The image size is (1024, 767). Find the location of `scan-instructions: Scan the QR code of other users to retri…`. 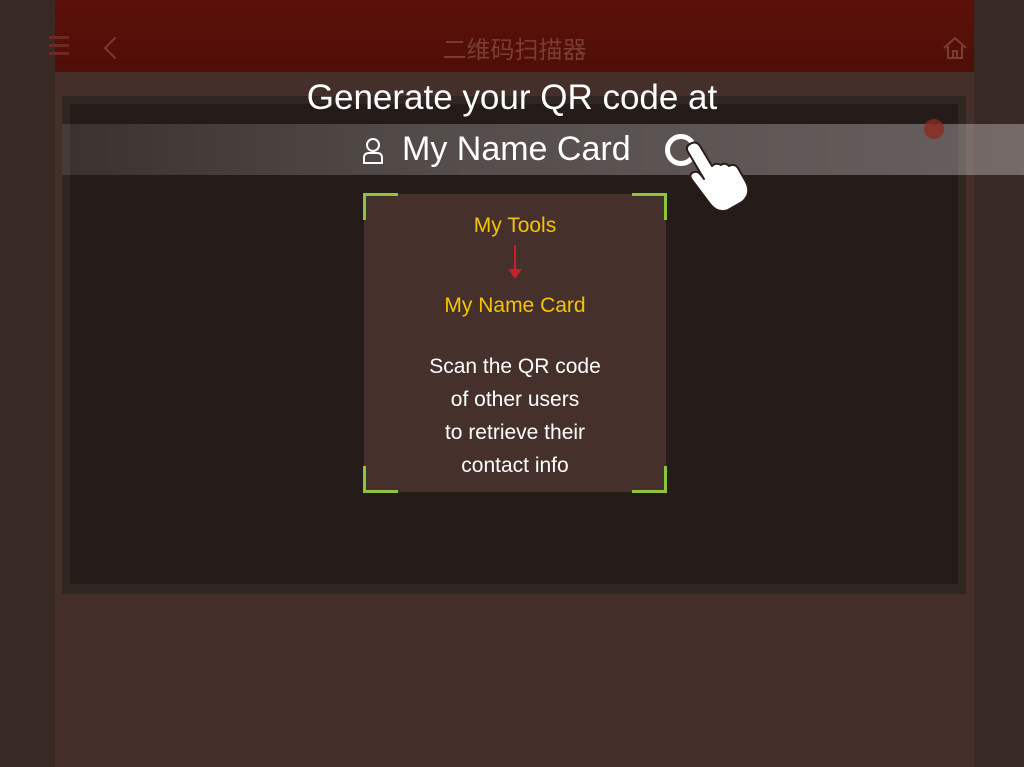

scan-instructions: Scan the QR code of other users to retri… is located at coordinates (515, 416).